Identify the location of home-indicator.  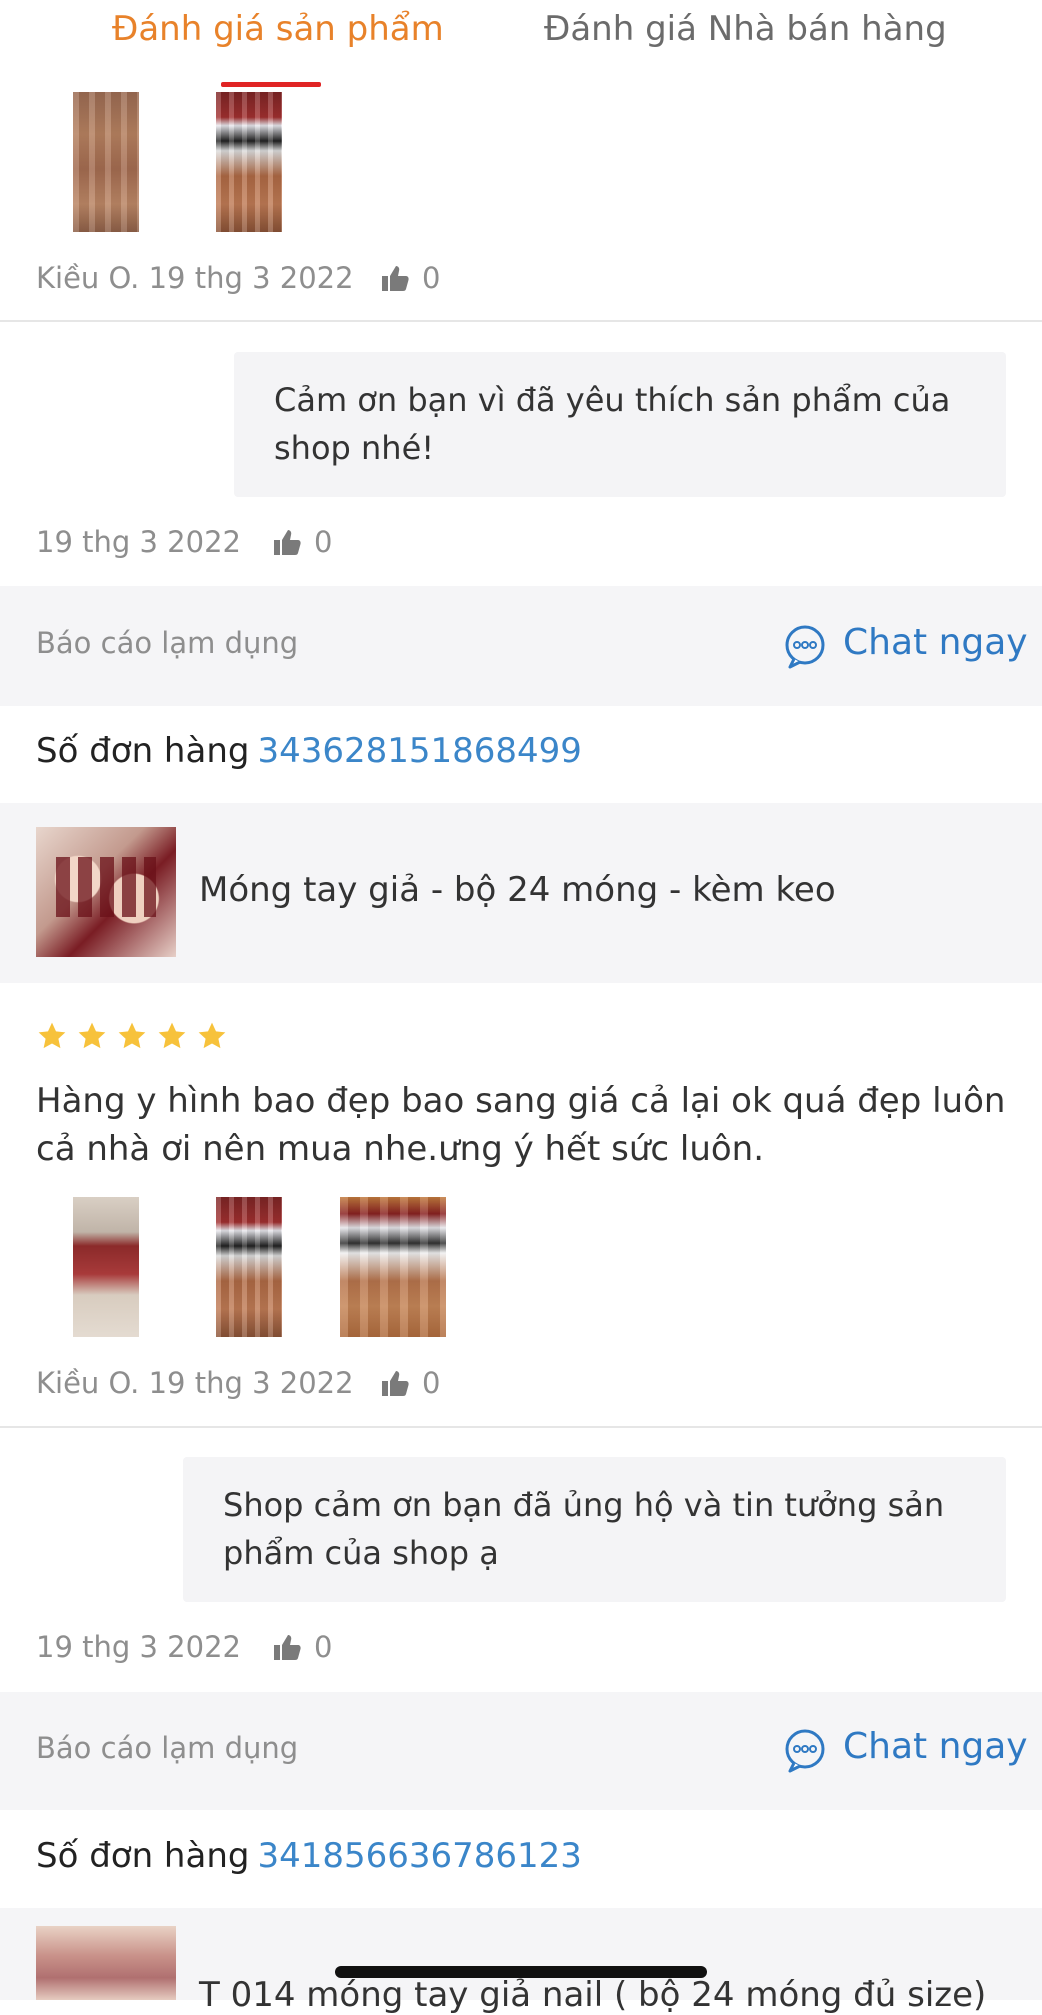
(521, 1972).